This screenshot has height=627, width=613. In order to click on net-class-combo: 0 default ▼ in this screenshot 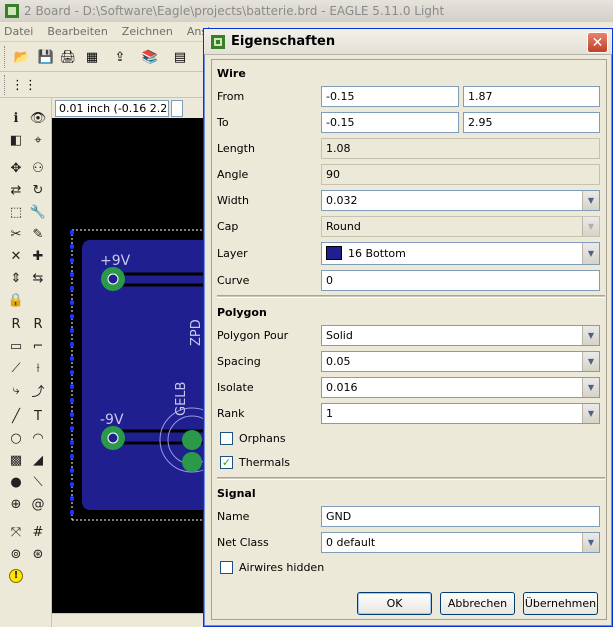, I will do `click(460, 542)`.